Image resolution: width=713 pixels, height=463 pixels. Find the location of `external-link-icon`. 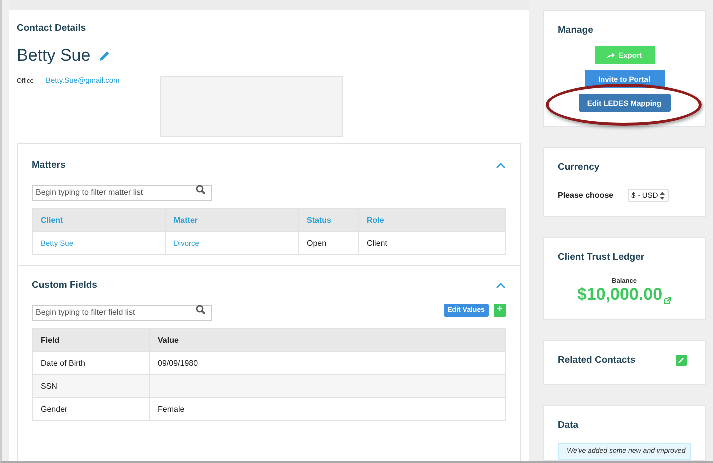

external-link-icon is located at coordinates (668, 301).